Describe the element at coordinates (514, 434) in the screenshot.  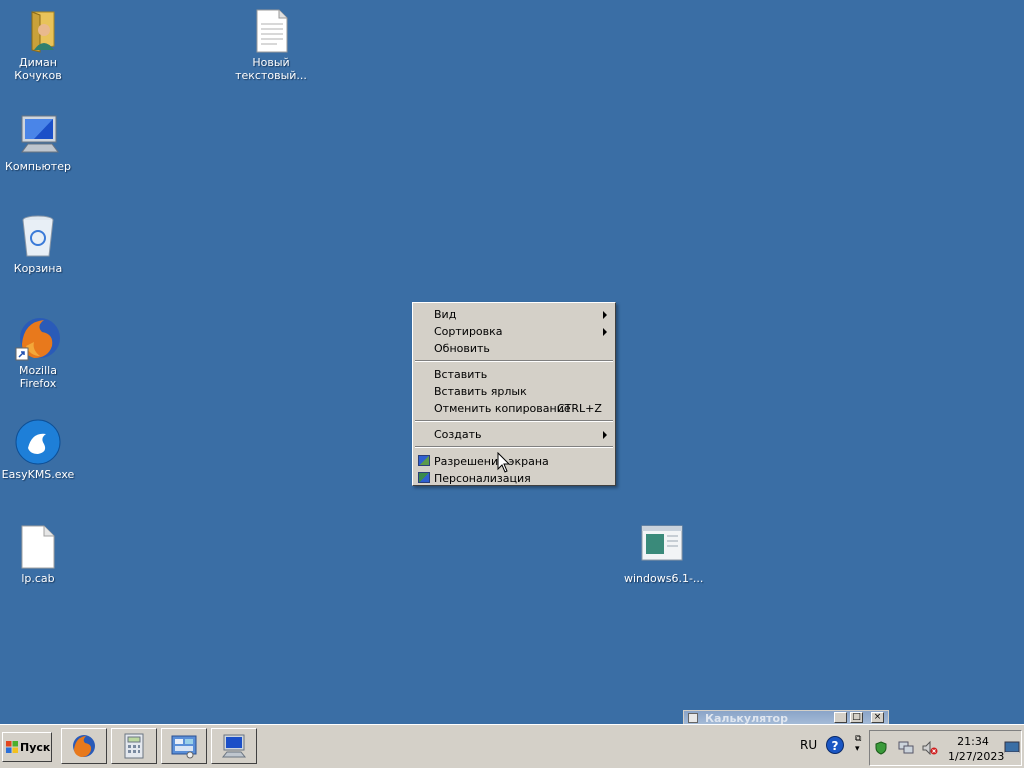
I see `menu-item-new: Создать` at that location.